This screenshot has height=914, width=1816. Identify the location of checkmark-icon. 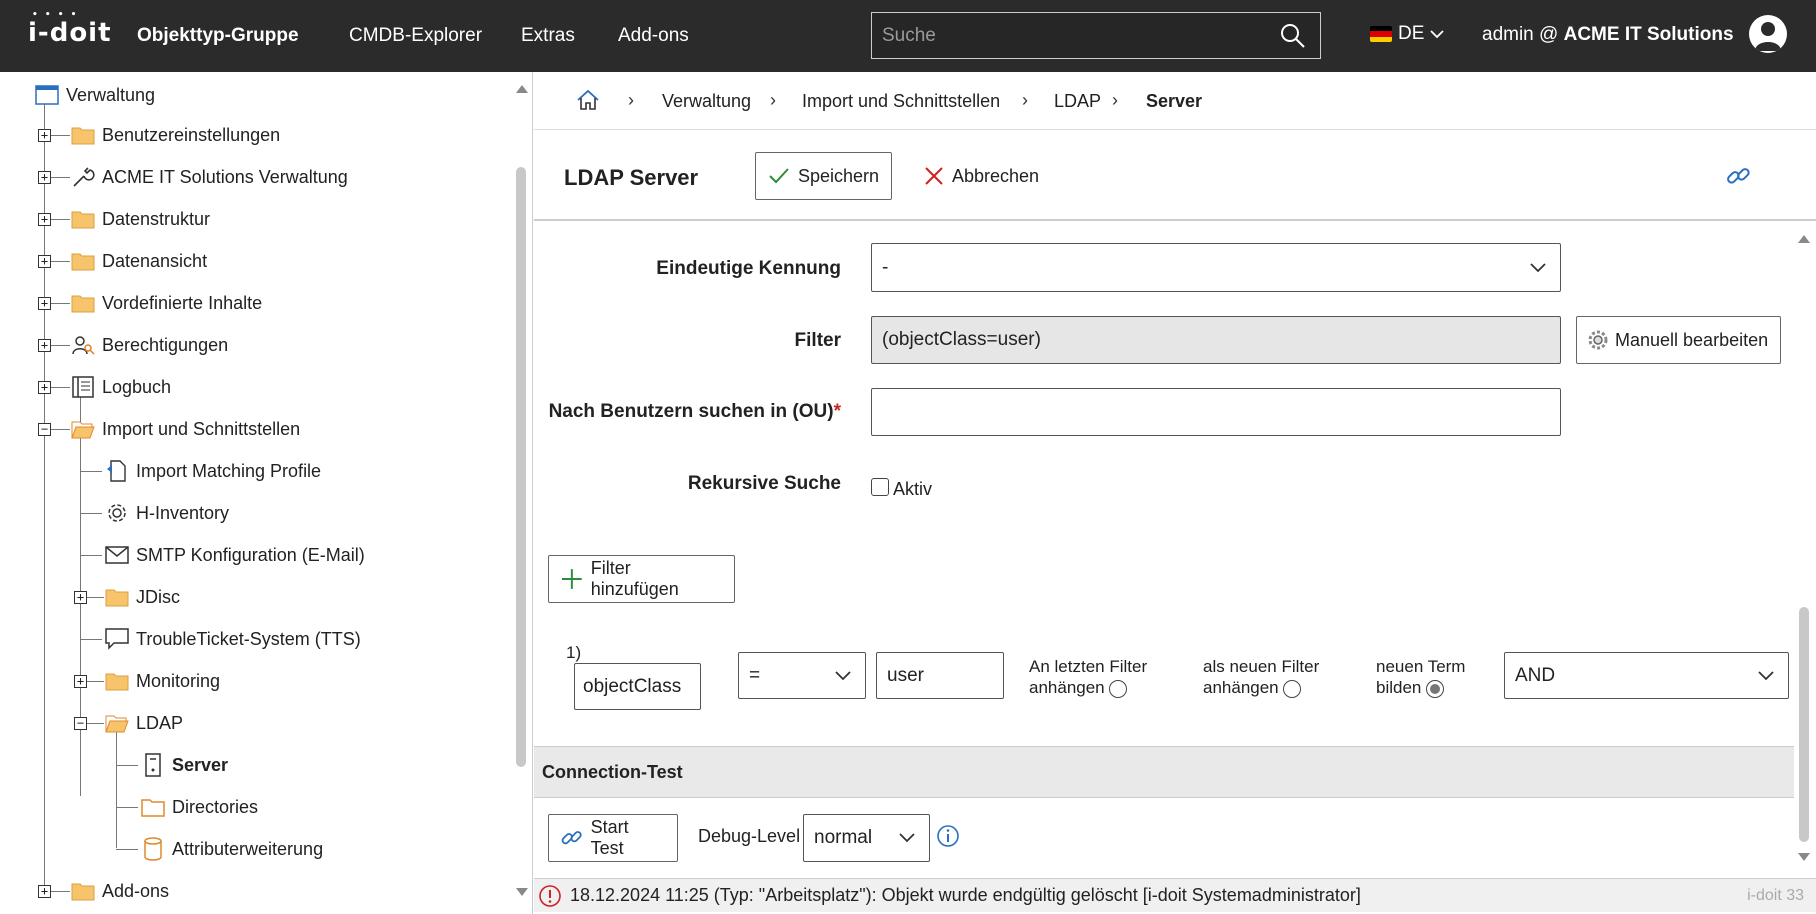
(779, 176).